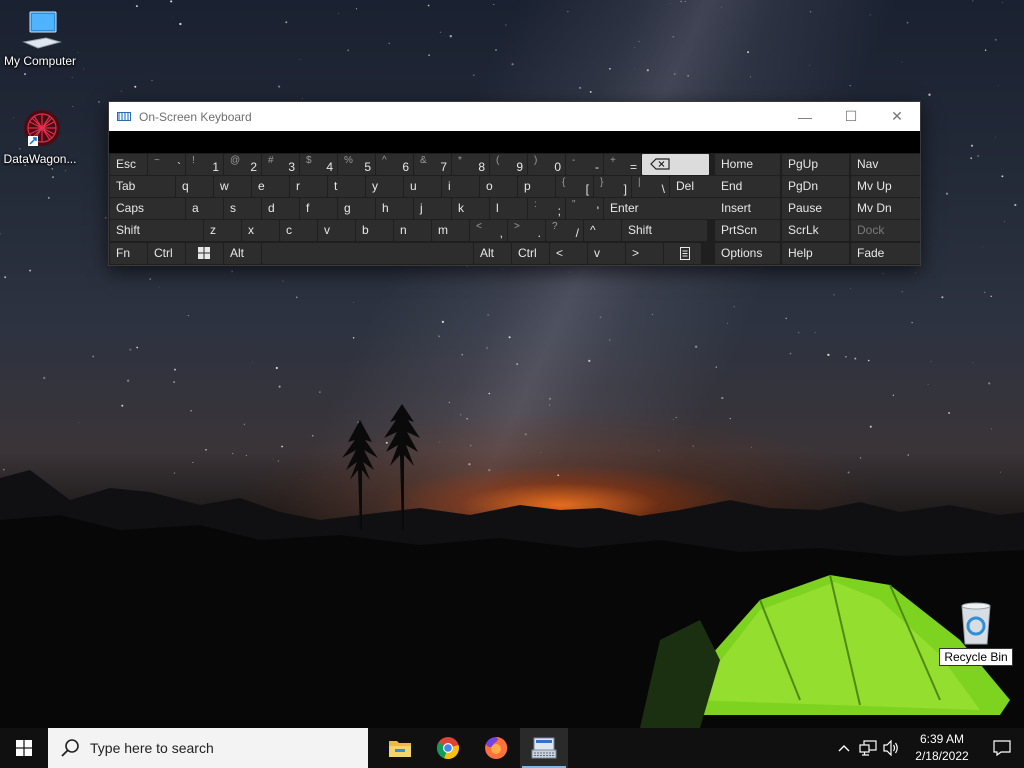 This screenshot has width=1024, height=768. Describe the element at coordinates (194, 186) in the screenshot. I see `key-q: q` at that location.